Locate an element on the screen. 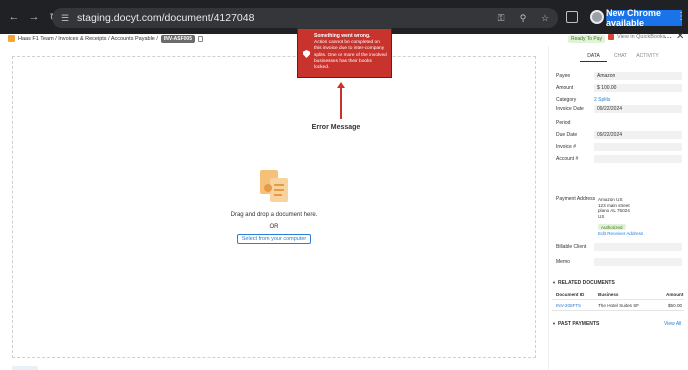  view-in-quickbooks-link: View in QuickBooks is located at coordinates (637, 37).